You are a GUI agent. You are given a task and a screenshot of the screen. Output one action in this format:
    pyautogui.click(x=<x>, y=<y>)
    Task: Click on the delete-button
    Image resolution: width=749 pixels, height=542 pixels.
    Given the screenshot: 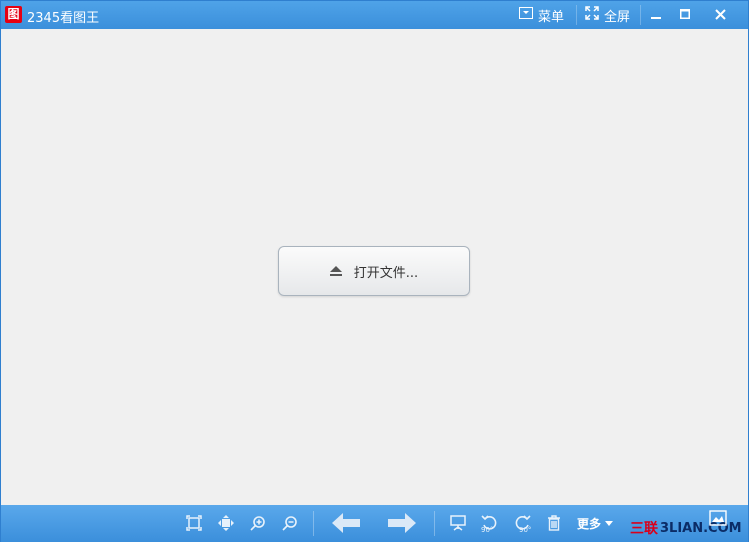 What is the action you would take?
    pyautogui.click(x=554, y=523)
    